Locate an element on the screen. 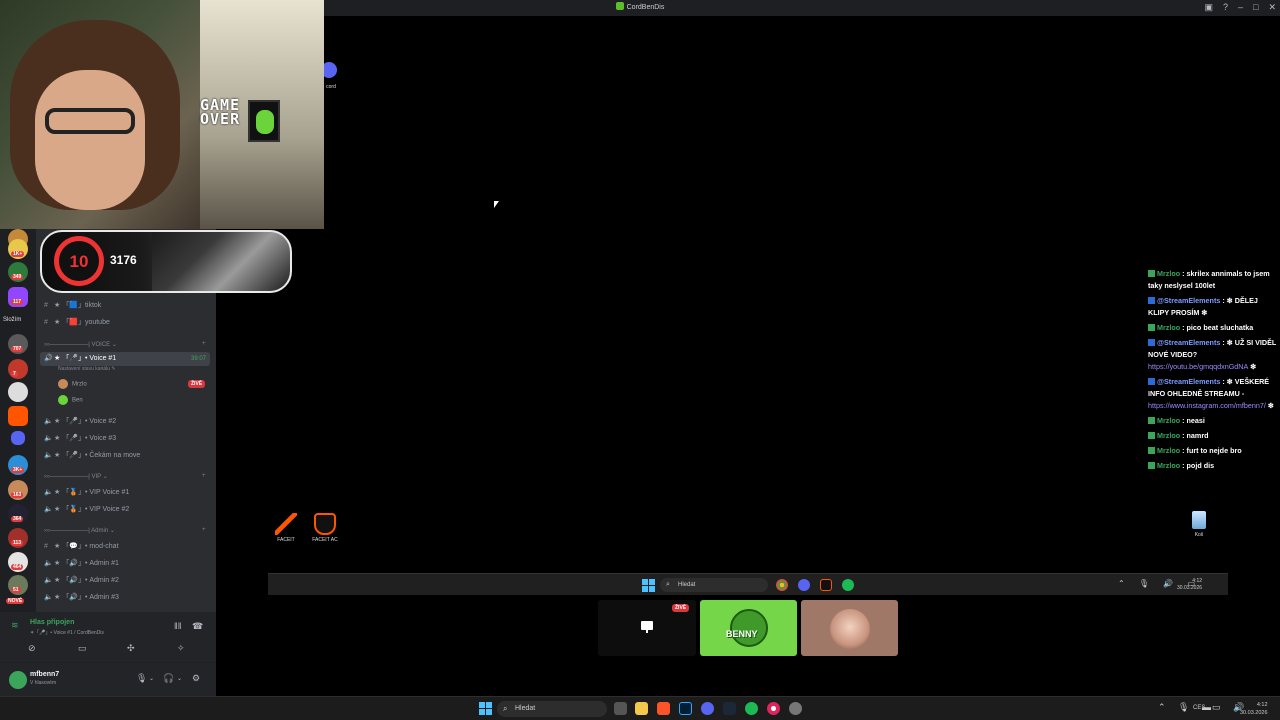 This screenshot has width=1280, height=720. user-avatar is located at coordinates (18, 680).